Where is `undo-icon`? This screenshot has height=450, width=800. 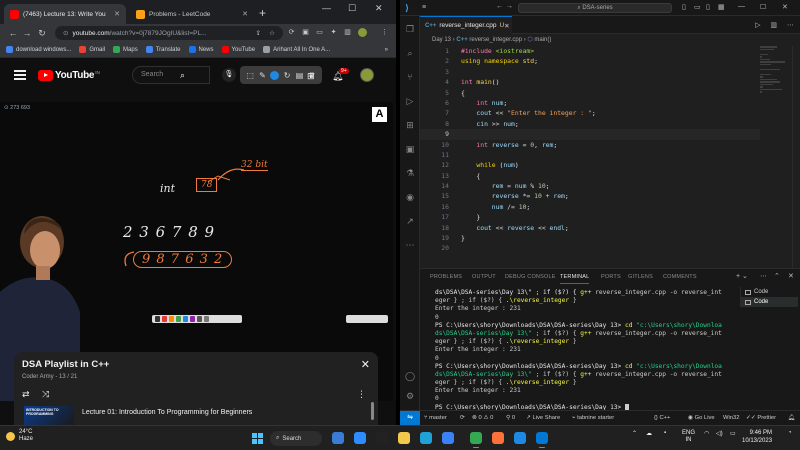 undo-icon is located at coordinates (206, 319).